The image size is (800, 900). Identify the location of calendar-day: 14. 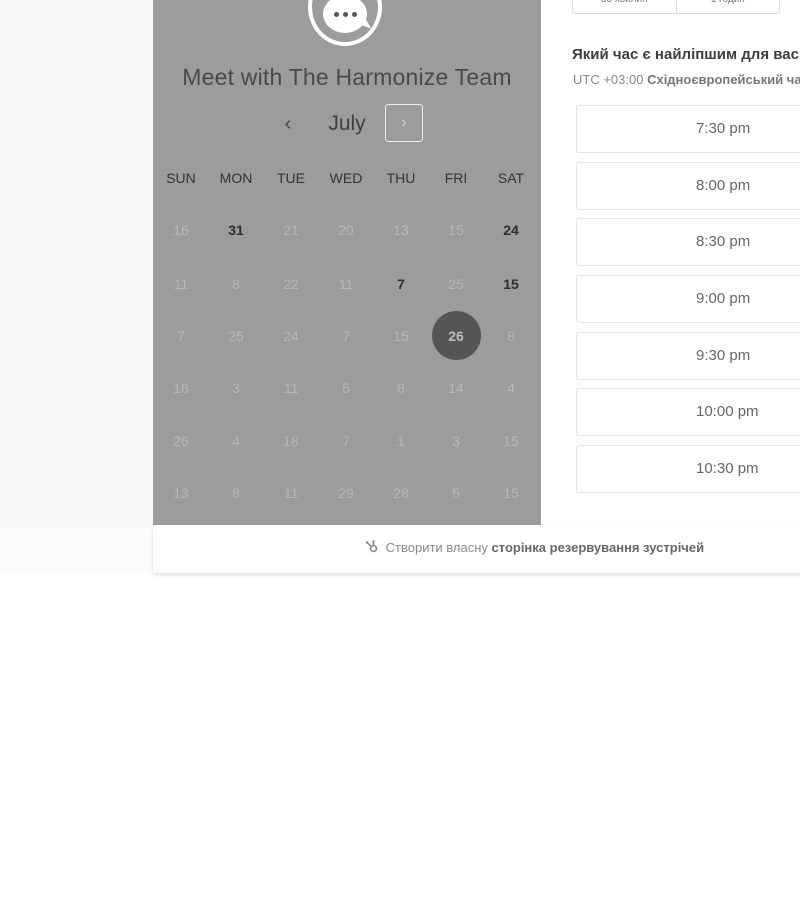
(456, 388).